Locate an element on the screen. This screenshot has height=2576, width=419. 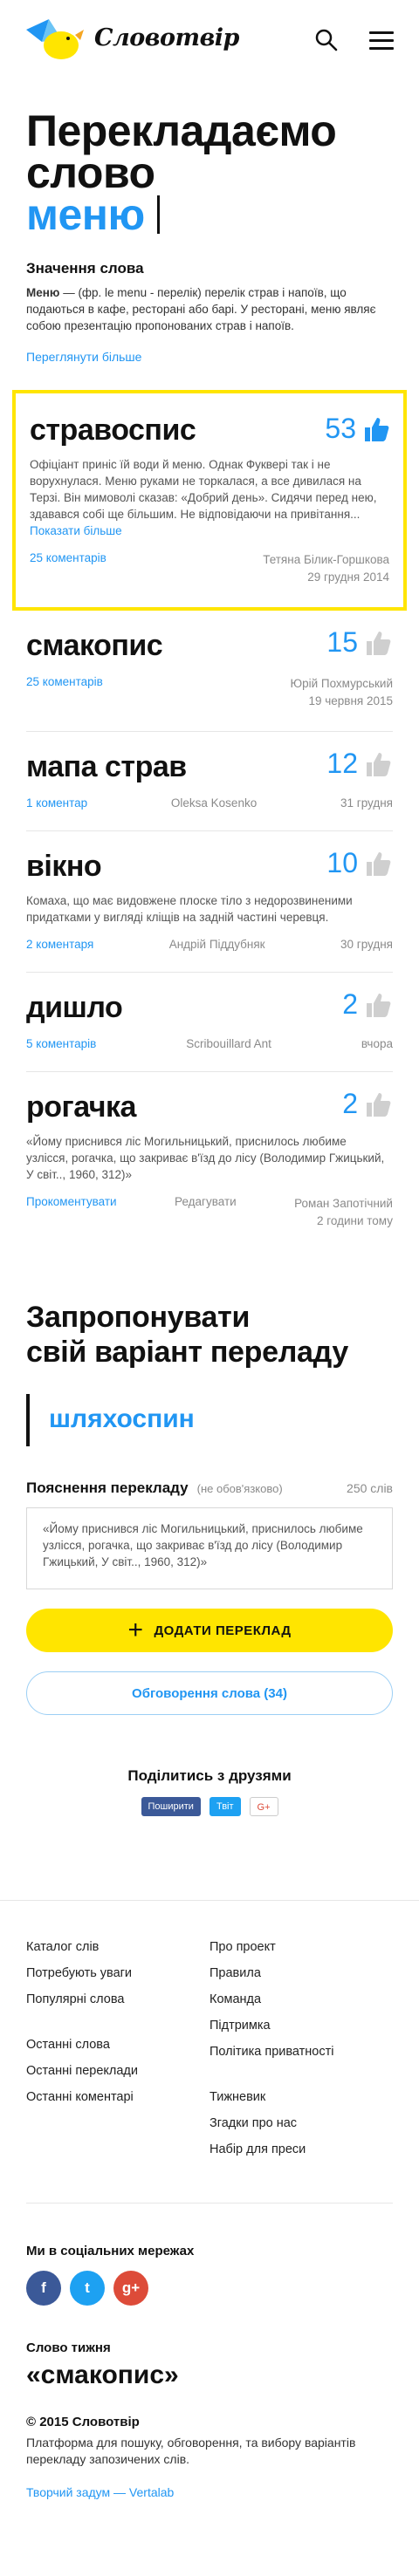
footer-link: Команда is located at coordinates (301, 1999).